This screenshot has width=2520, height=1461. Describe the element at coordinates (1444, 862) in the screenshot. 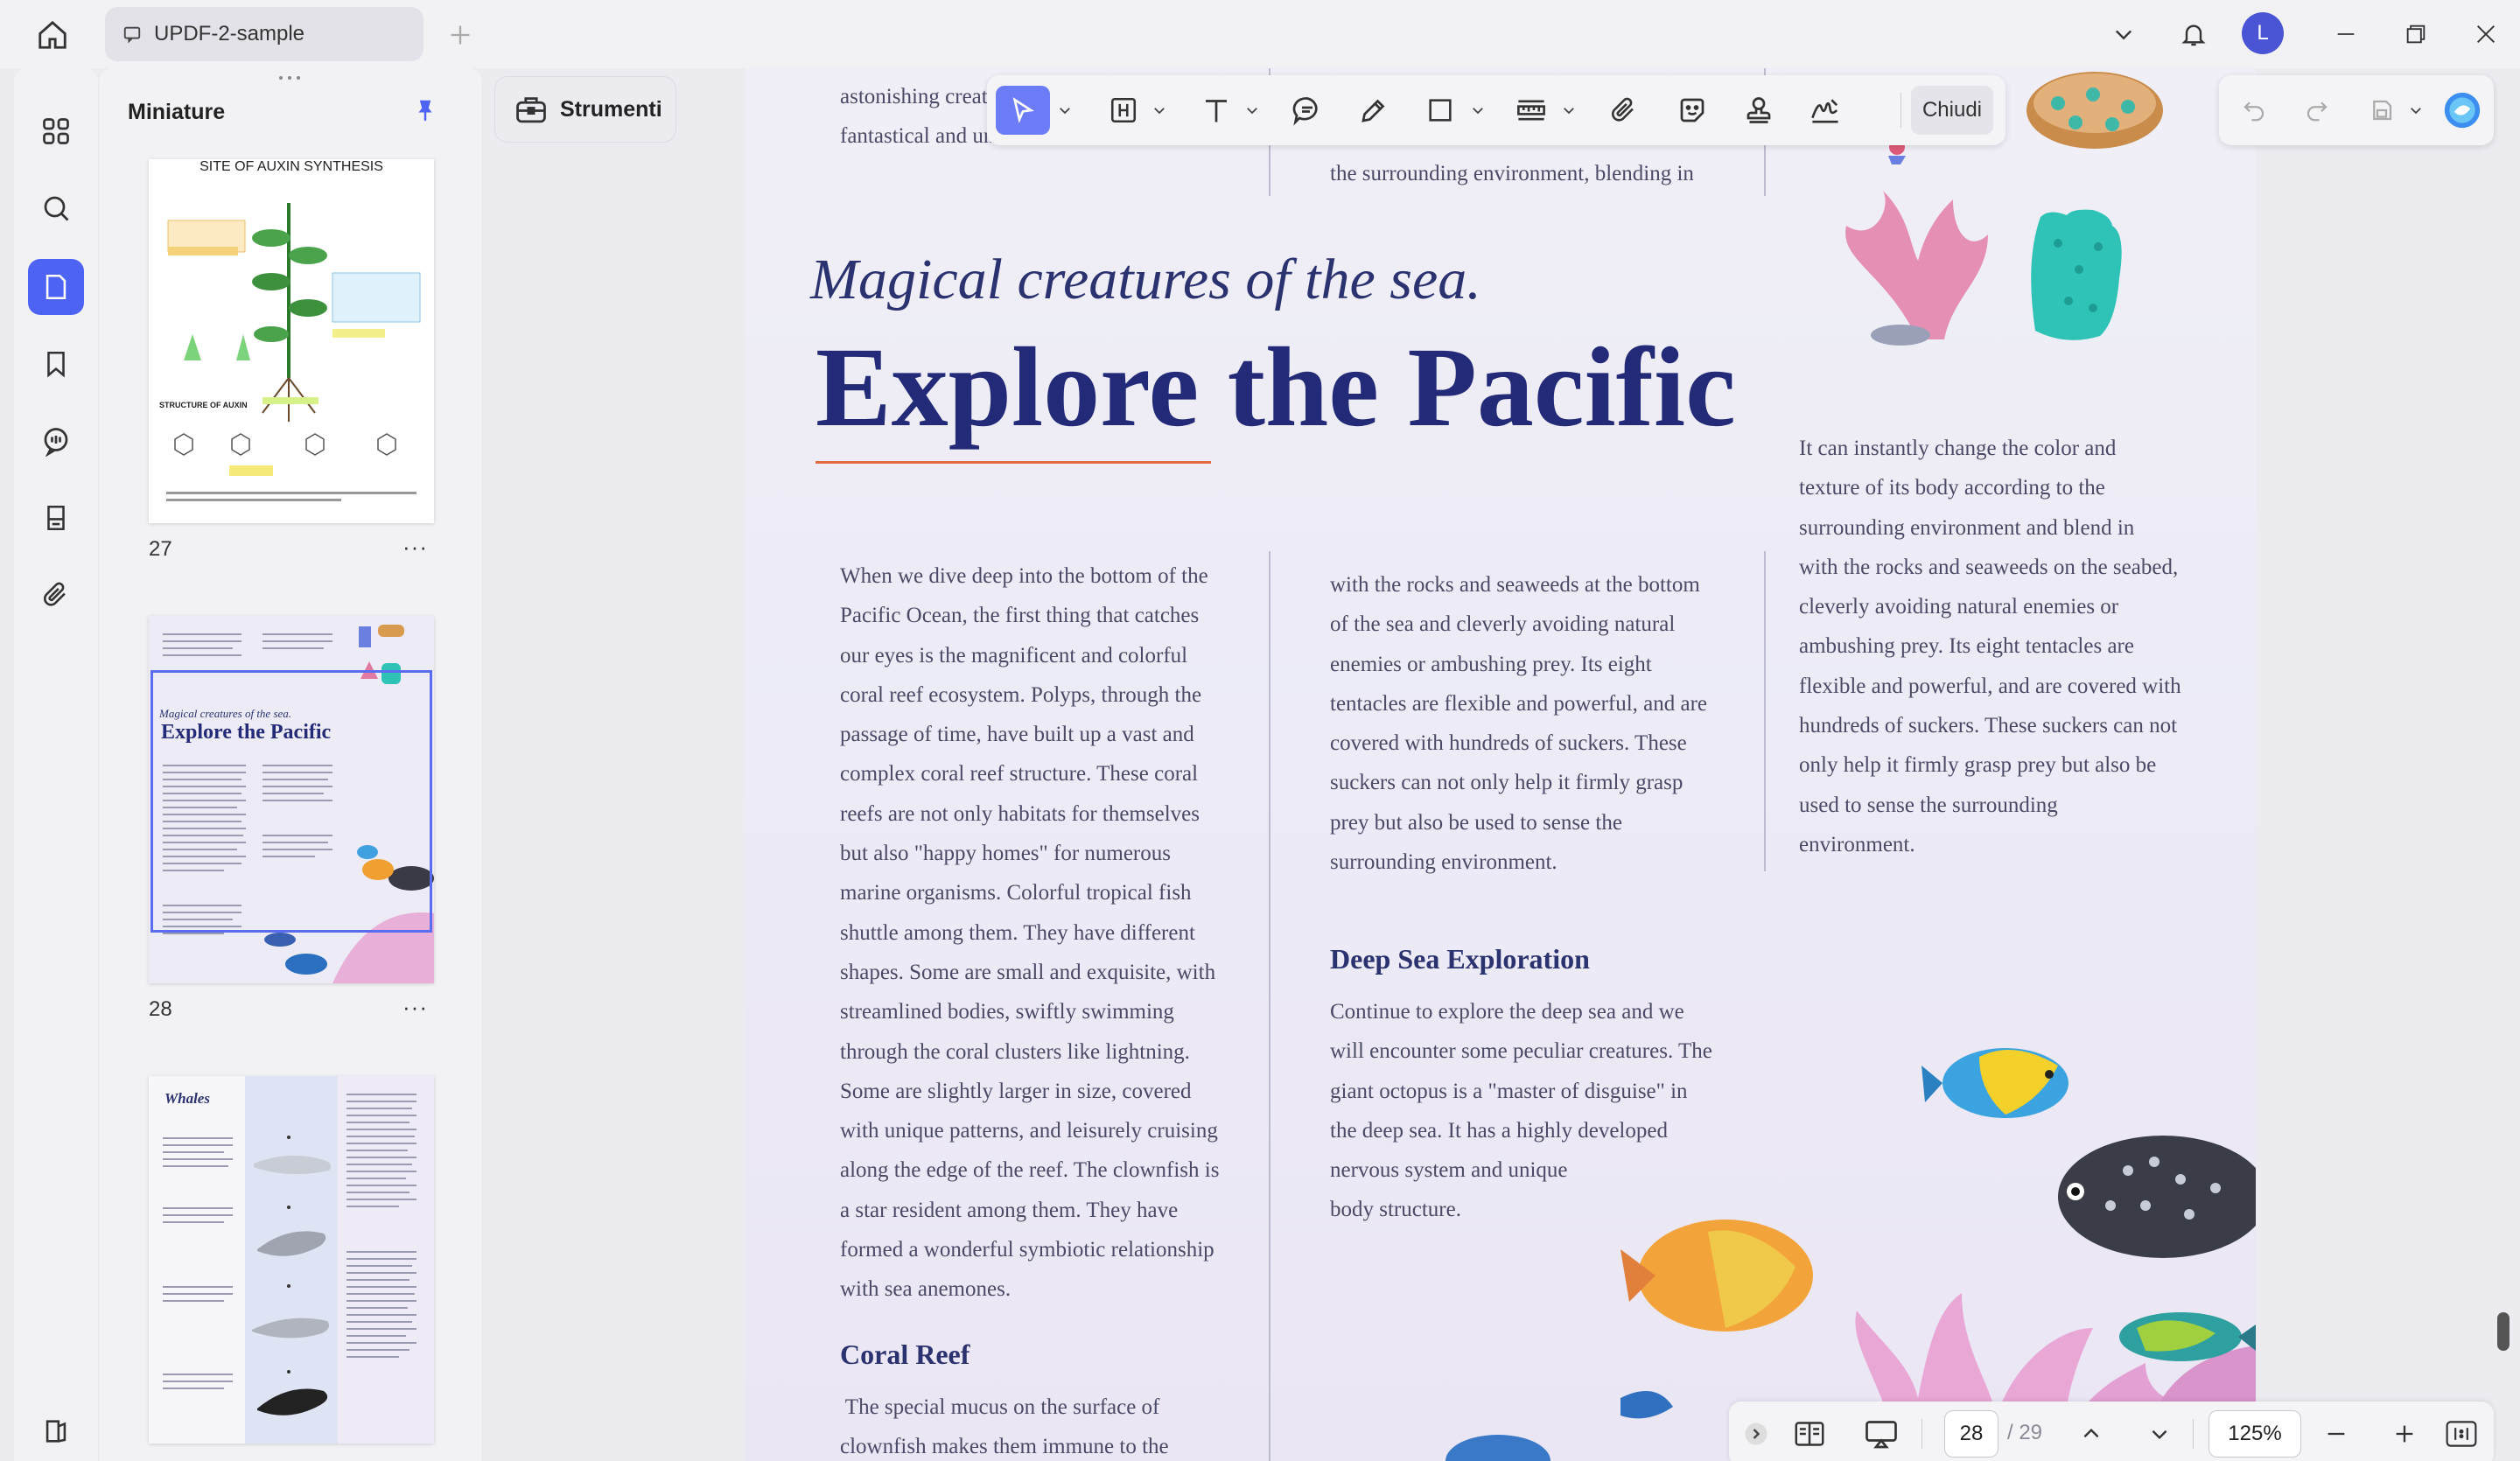

I see `text-line: surrounding environment.` at that location.